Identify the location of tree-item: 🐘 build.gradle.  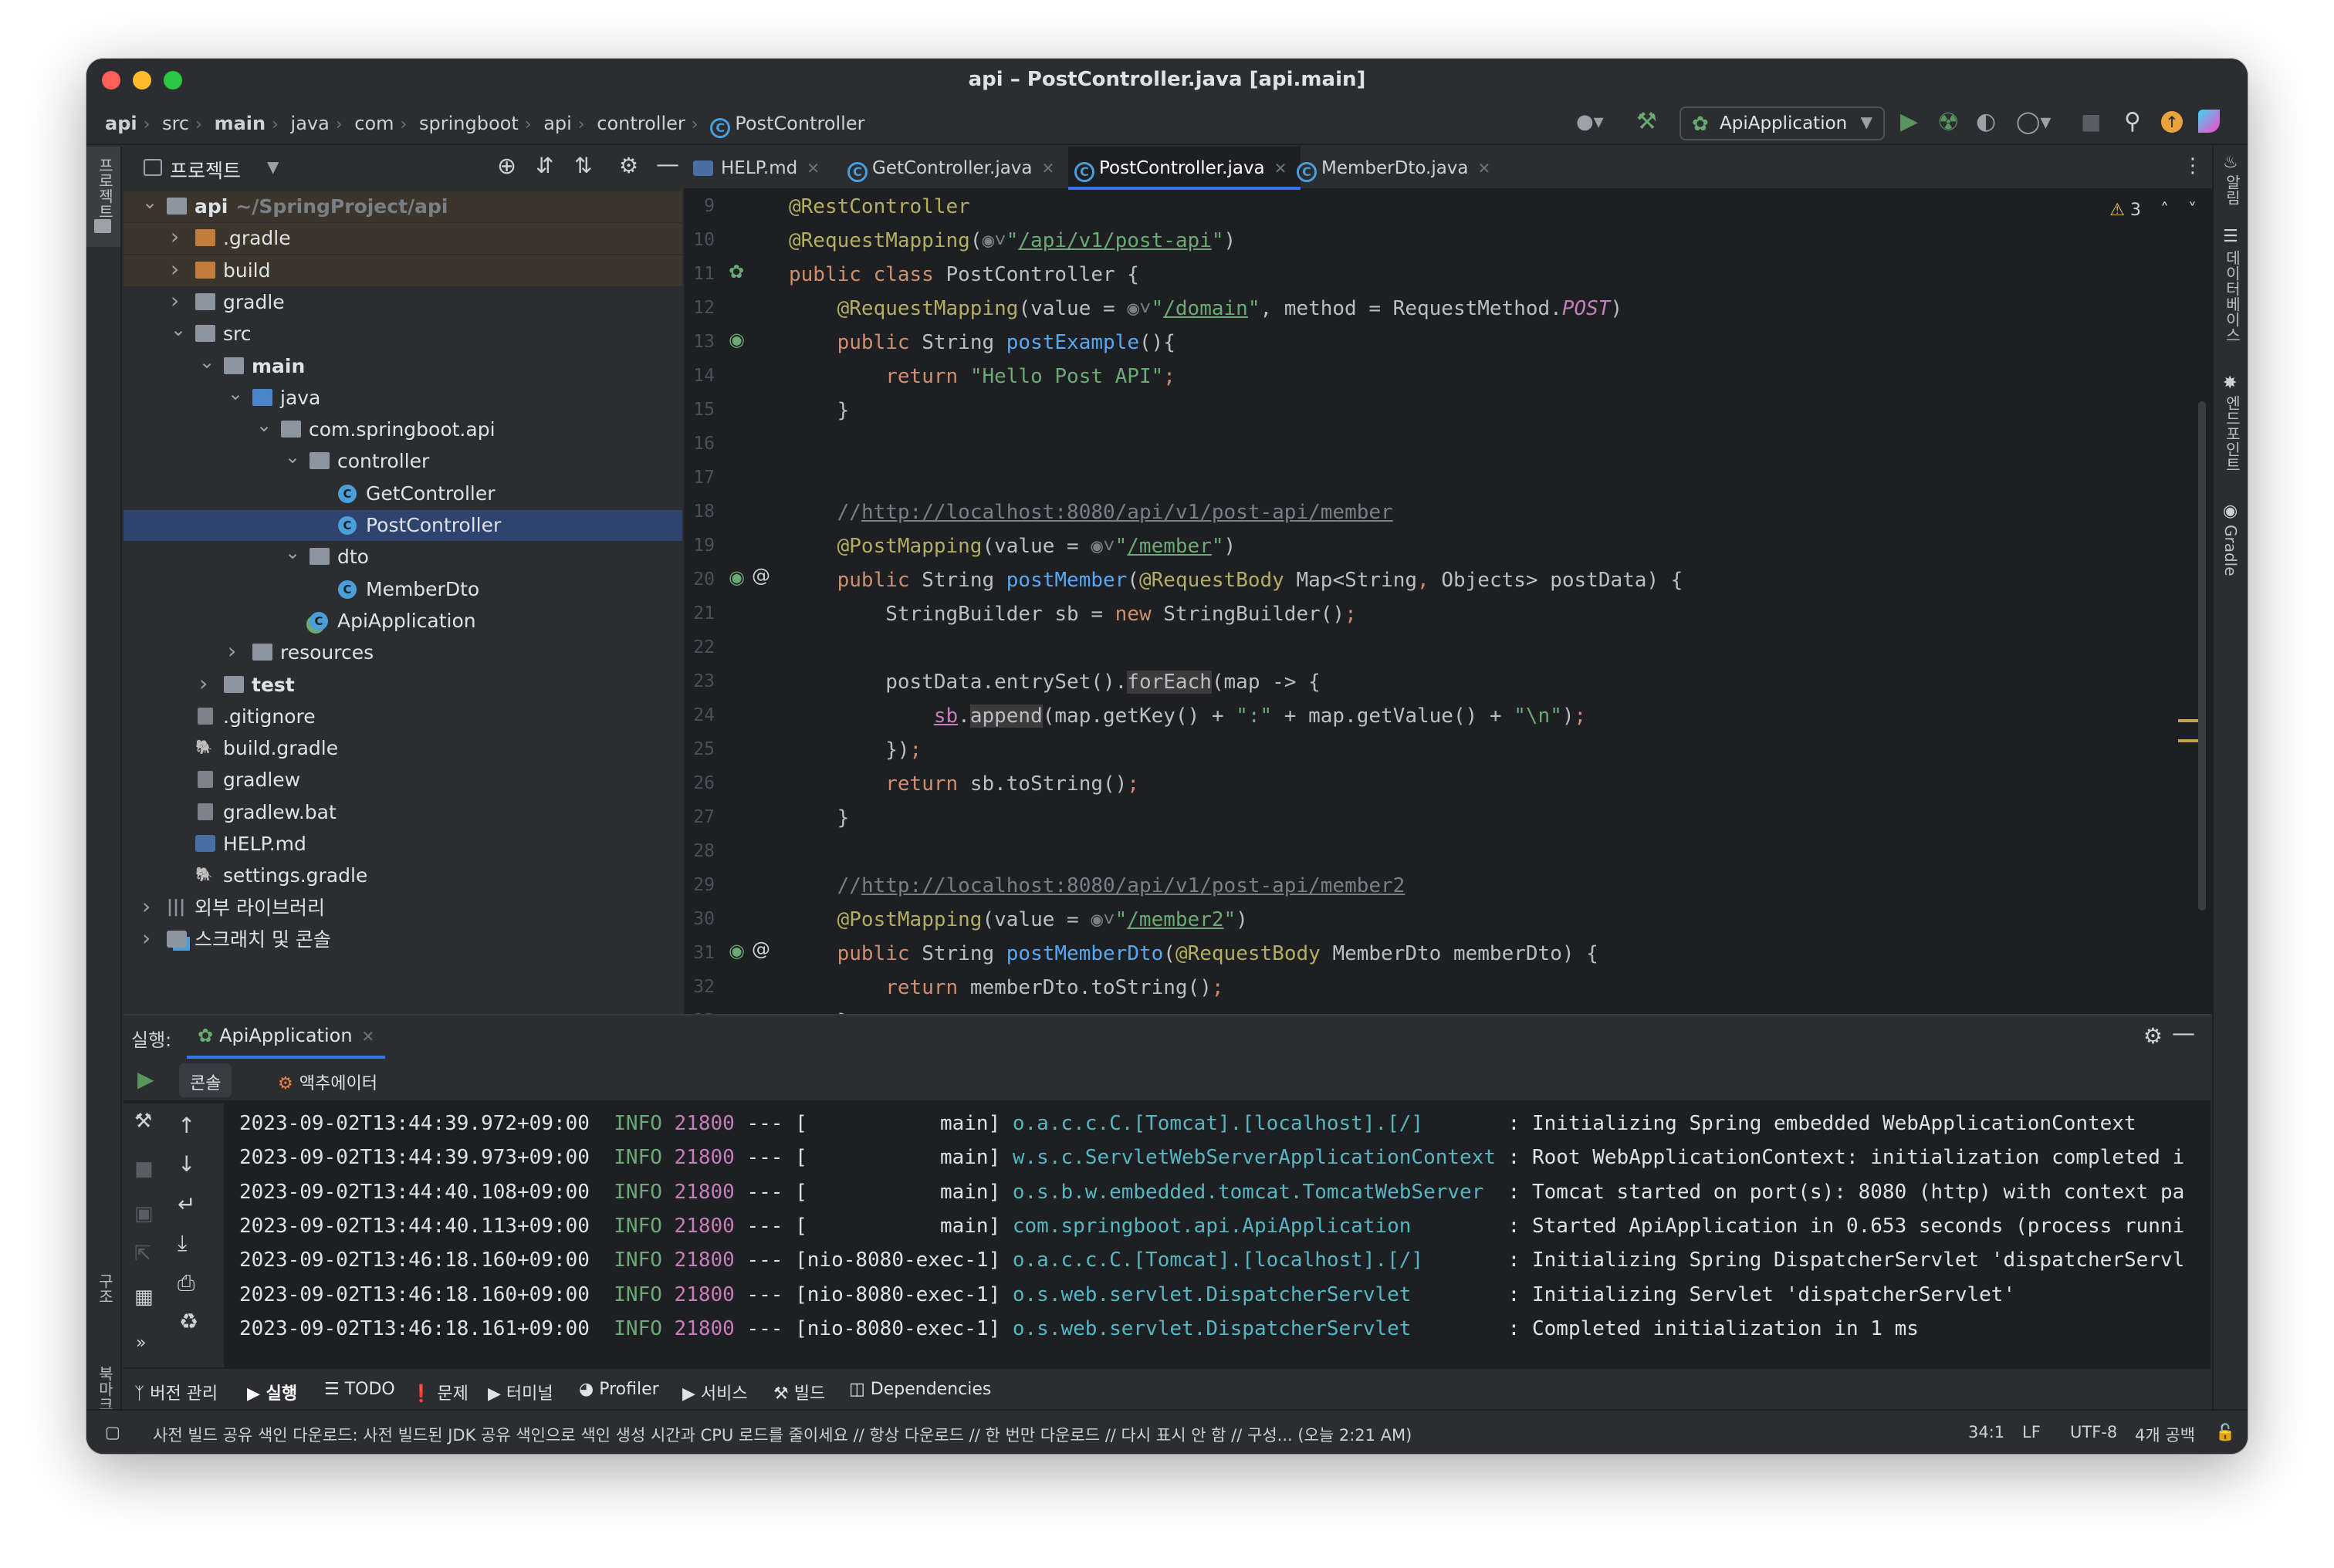
(402, 748).